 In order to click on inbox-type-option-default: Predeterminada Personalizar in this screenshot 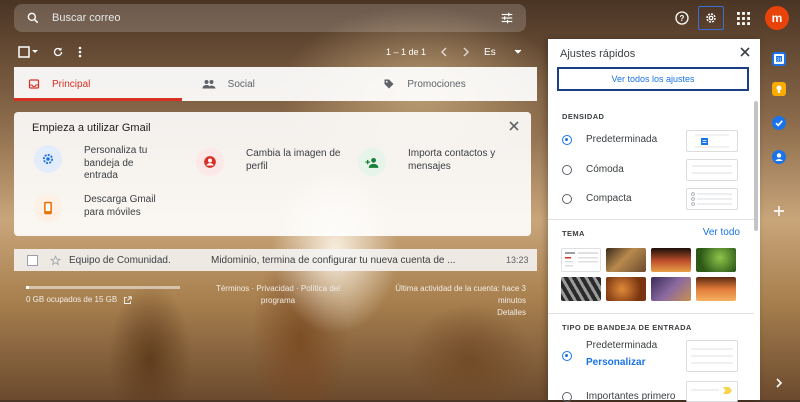, I will do `click(609, 354)`.